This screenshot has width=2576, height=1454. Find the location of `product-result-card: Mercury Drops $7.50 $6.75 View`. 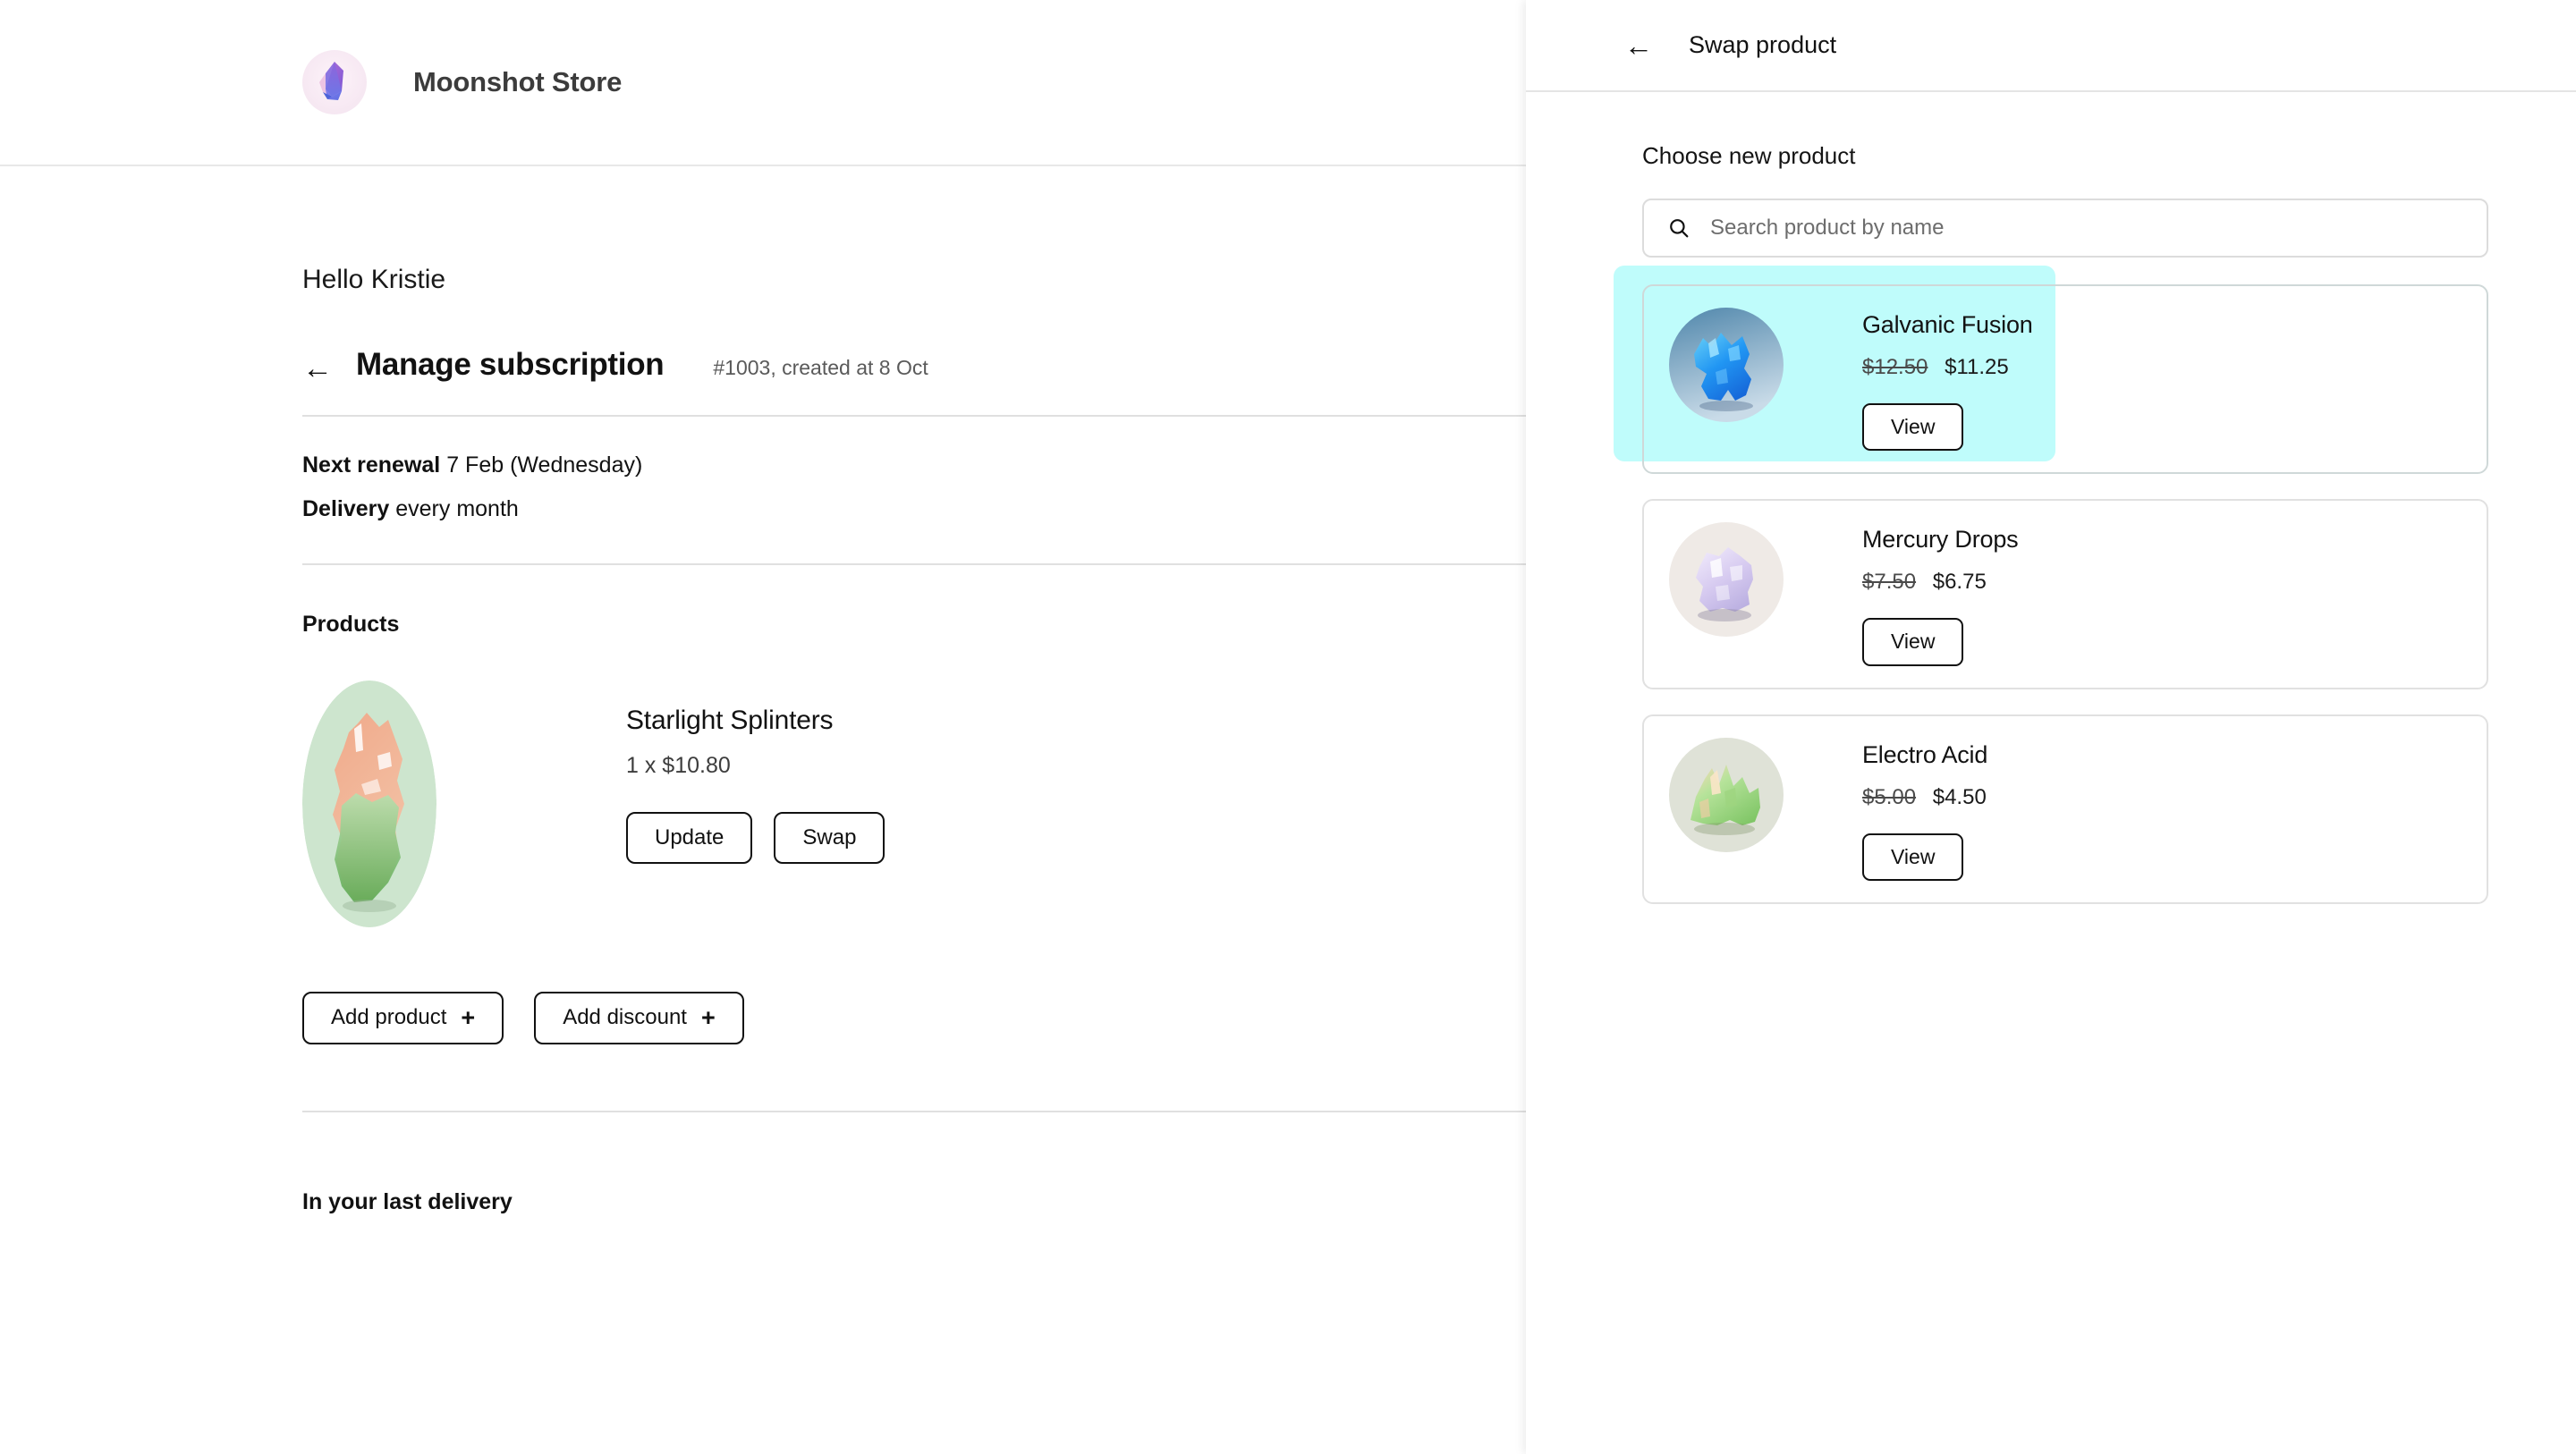

product-result-card: Mercury Drops $7.50 $6.75 View is located at coordinates (2065, 594).